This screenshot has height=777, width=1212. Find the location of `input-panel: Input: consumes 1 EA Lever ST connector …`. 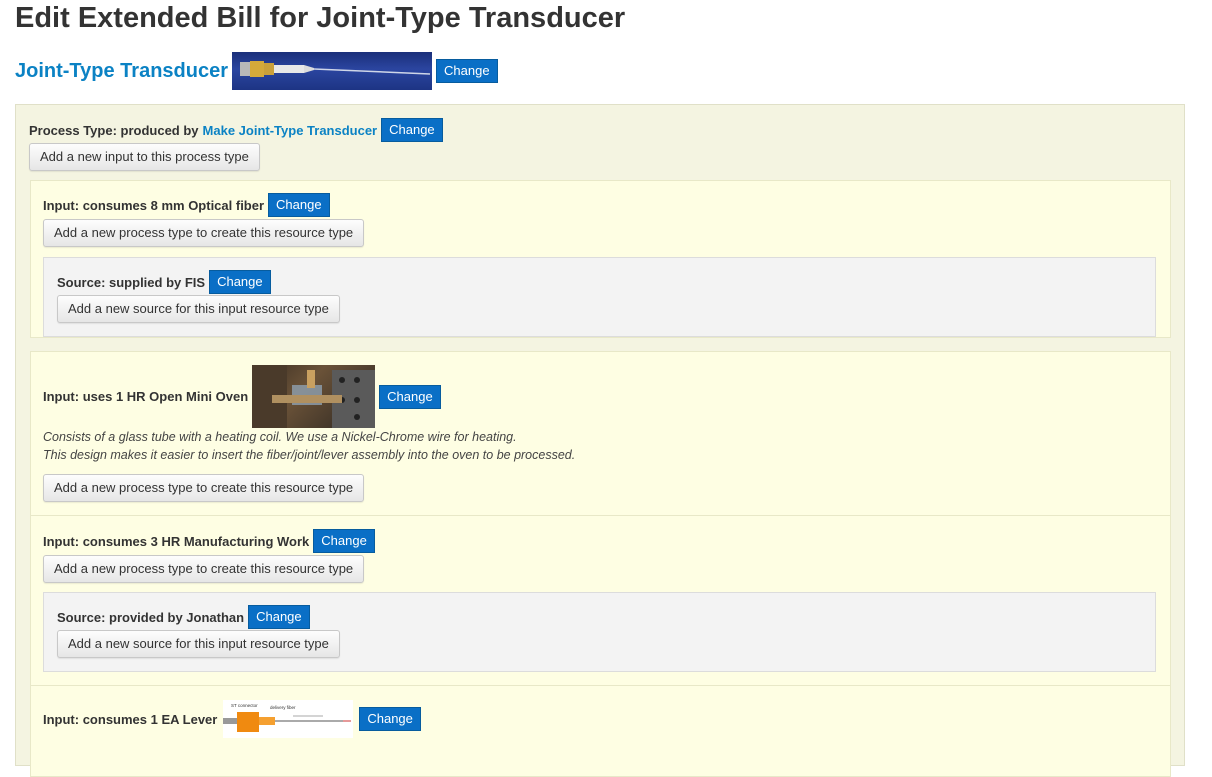

input-panel: Input: consumes 1 EA Lever ST connector … is located at coordinates (600, 731).